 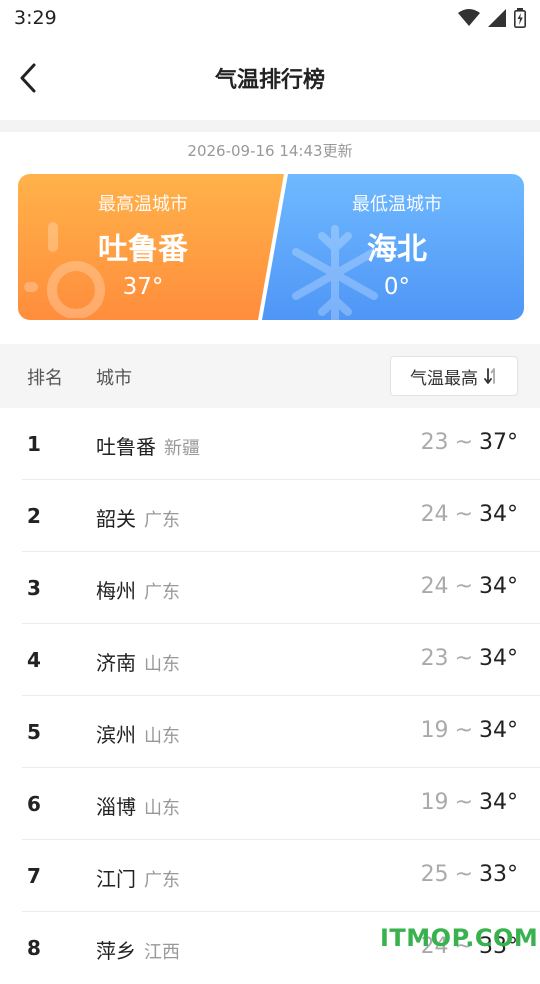 I want to click on back-button, so click(x=28, y=78).